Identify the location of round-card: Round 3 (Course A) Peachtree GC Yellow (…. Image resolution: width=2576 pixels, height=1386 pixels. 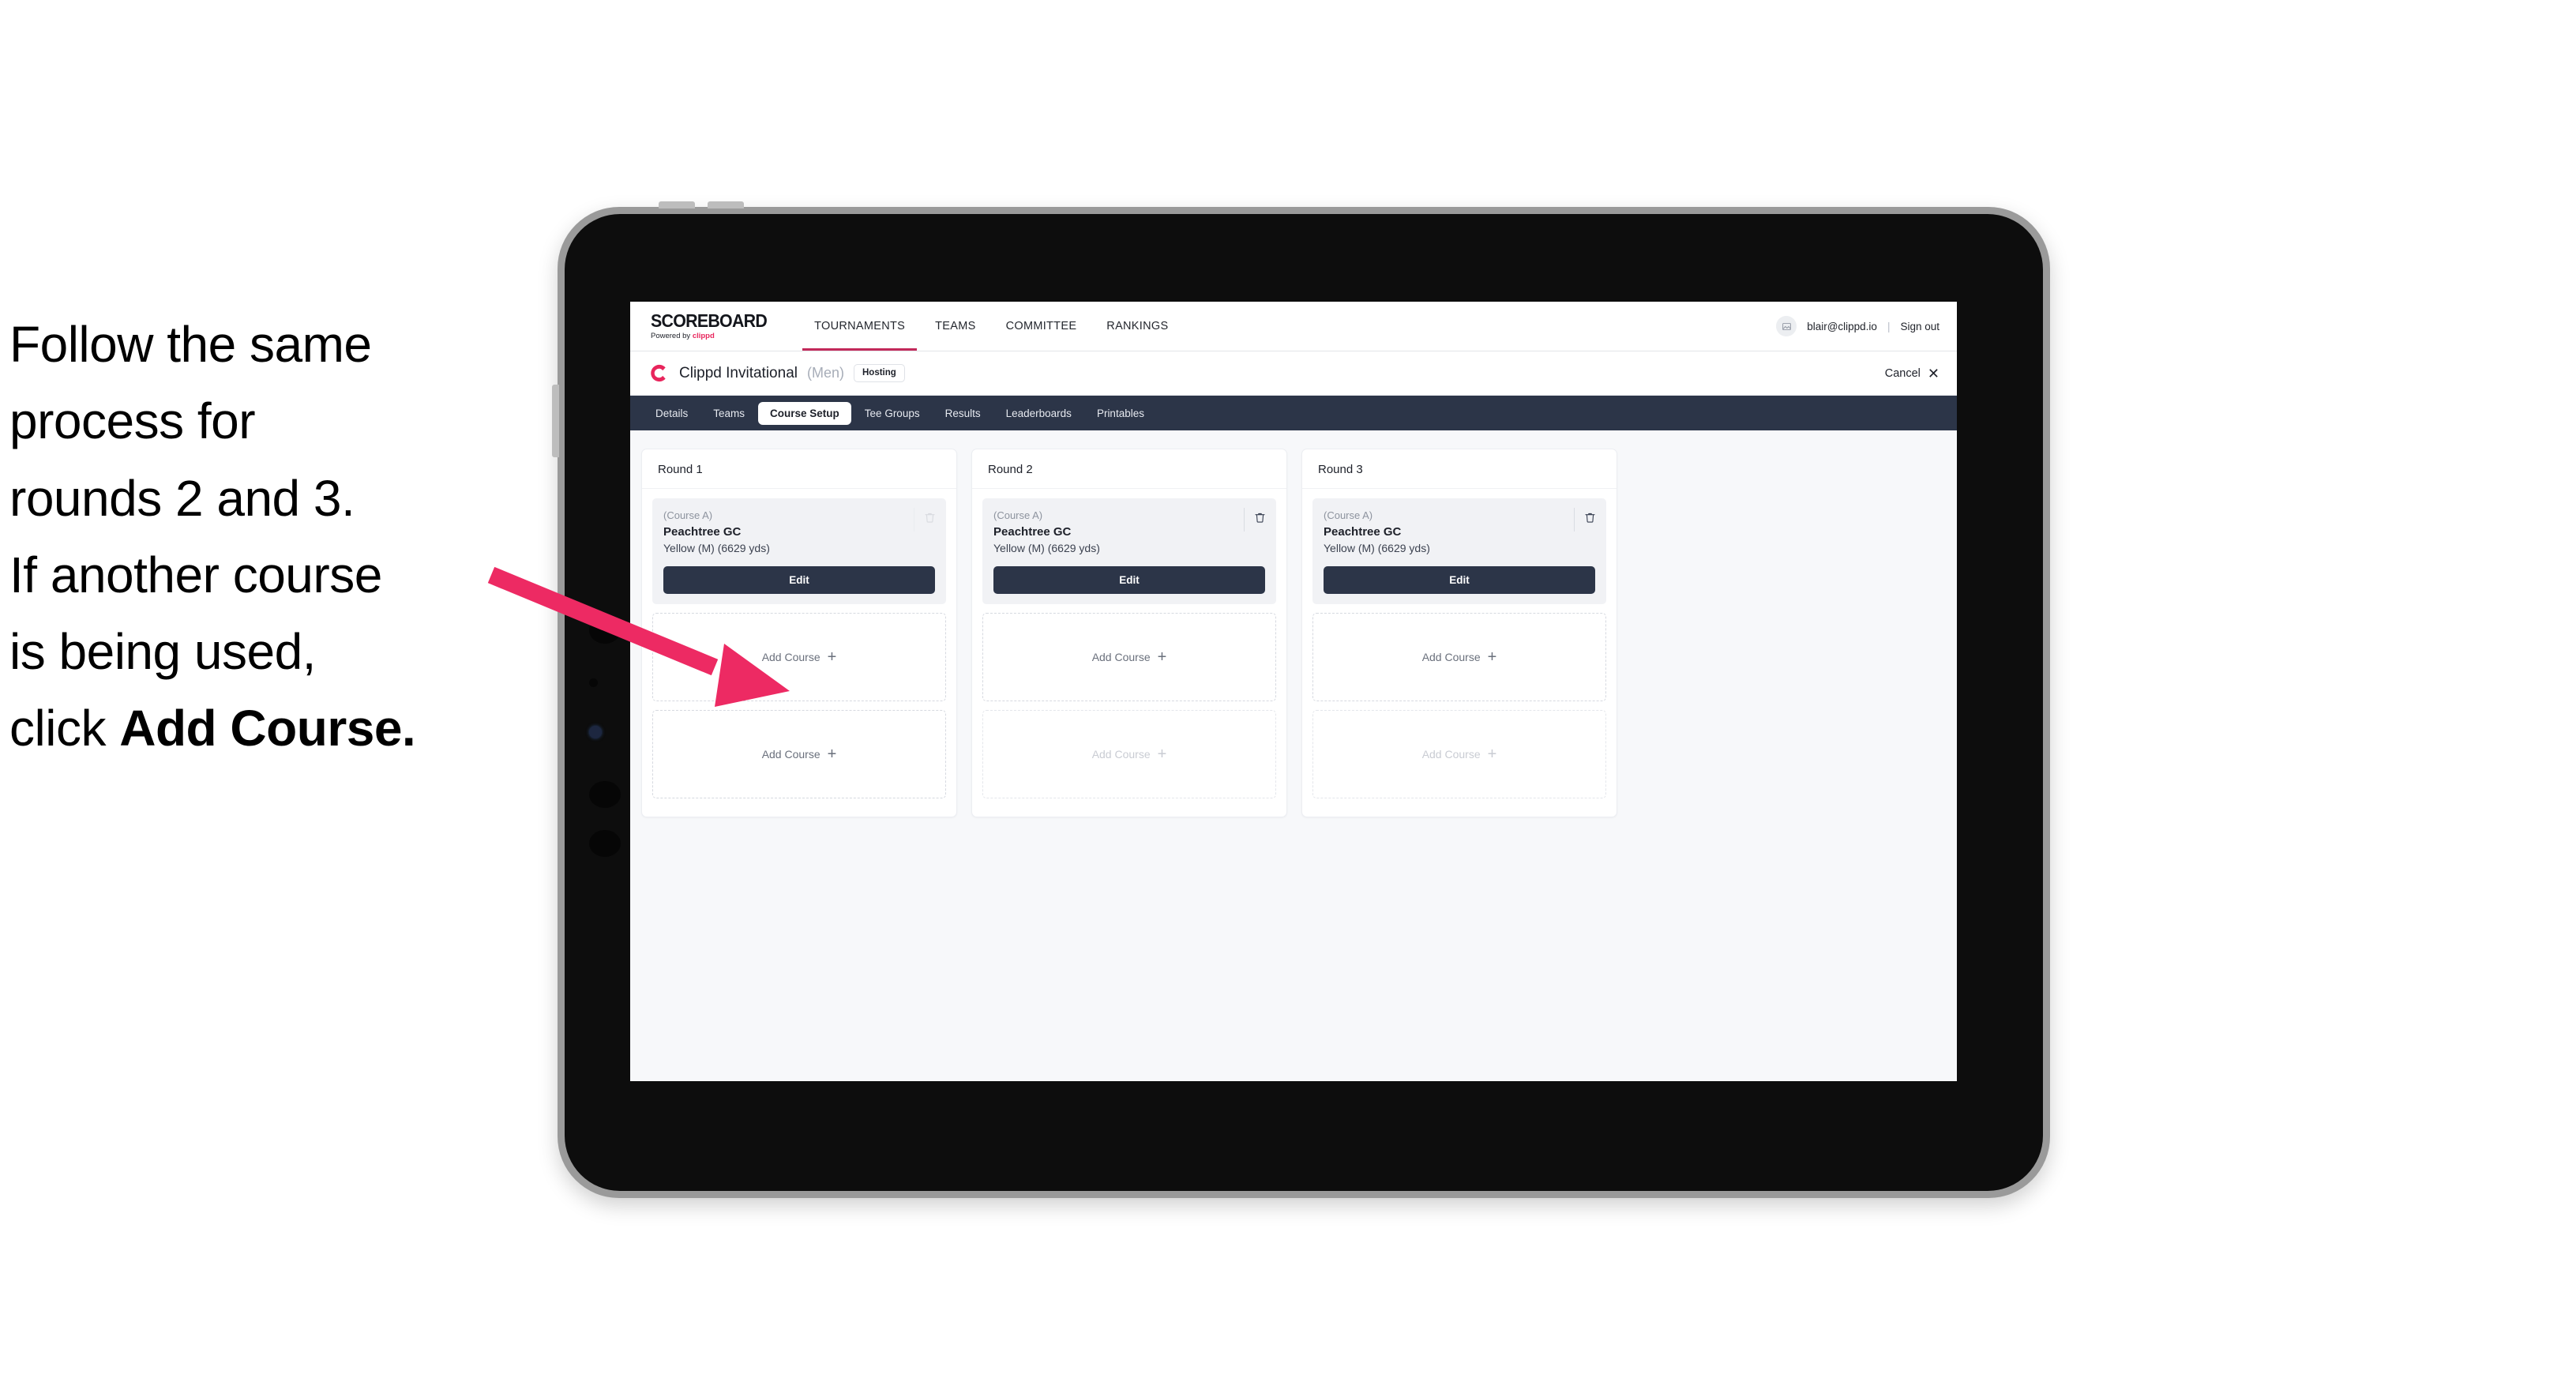
(1459, 633).